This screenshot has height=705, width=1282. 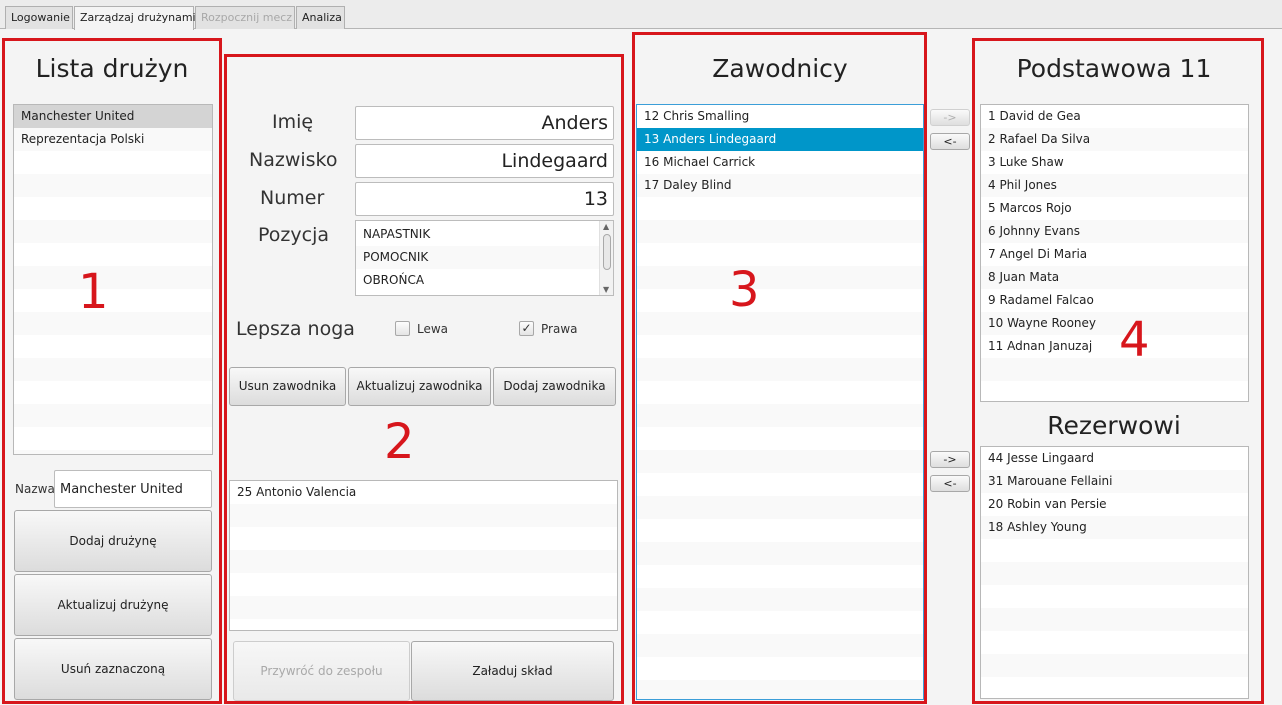 I want to click on position-scrollbar: ▲ ▼, so click(x=606, y=258).